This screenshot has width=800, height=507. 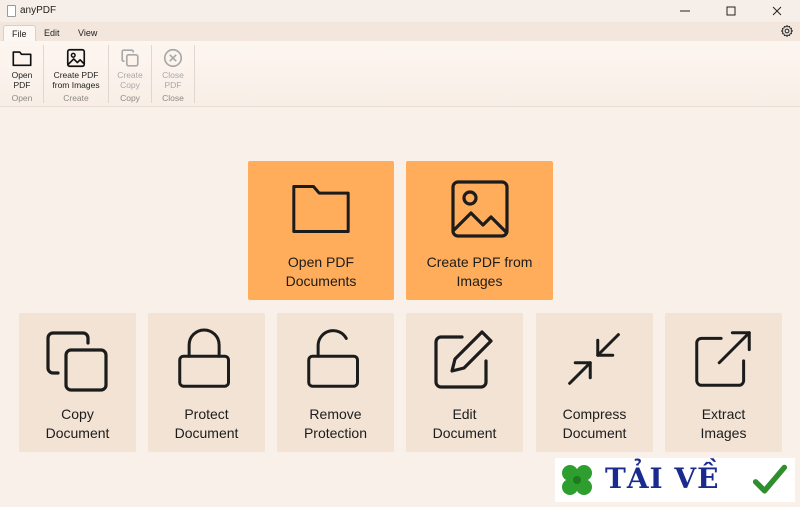 I want to click on close-icon, so click(x=777, y=11).